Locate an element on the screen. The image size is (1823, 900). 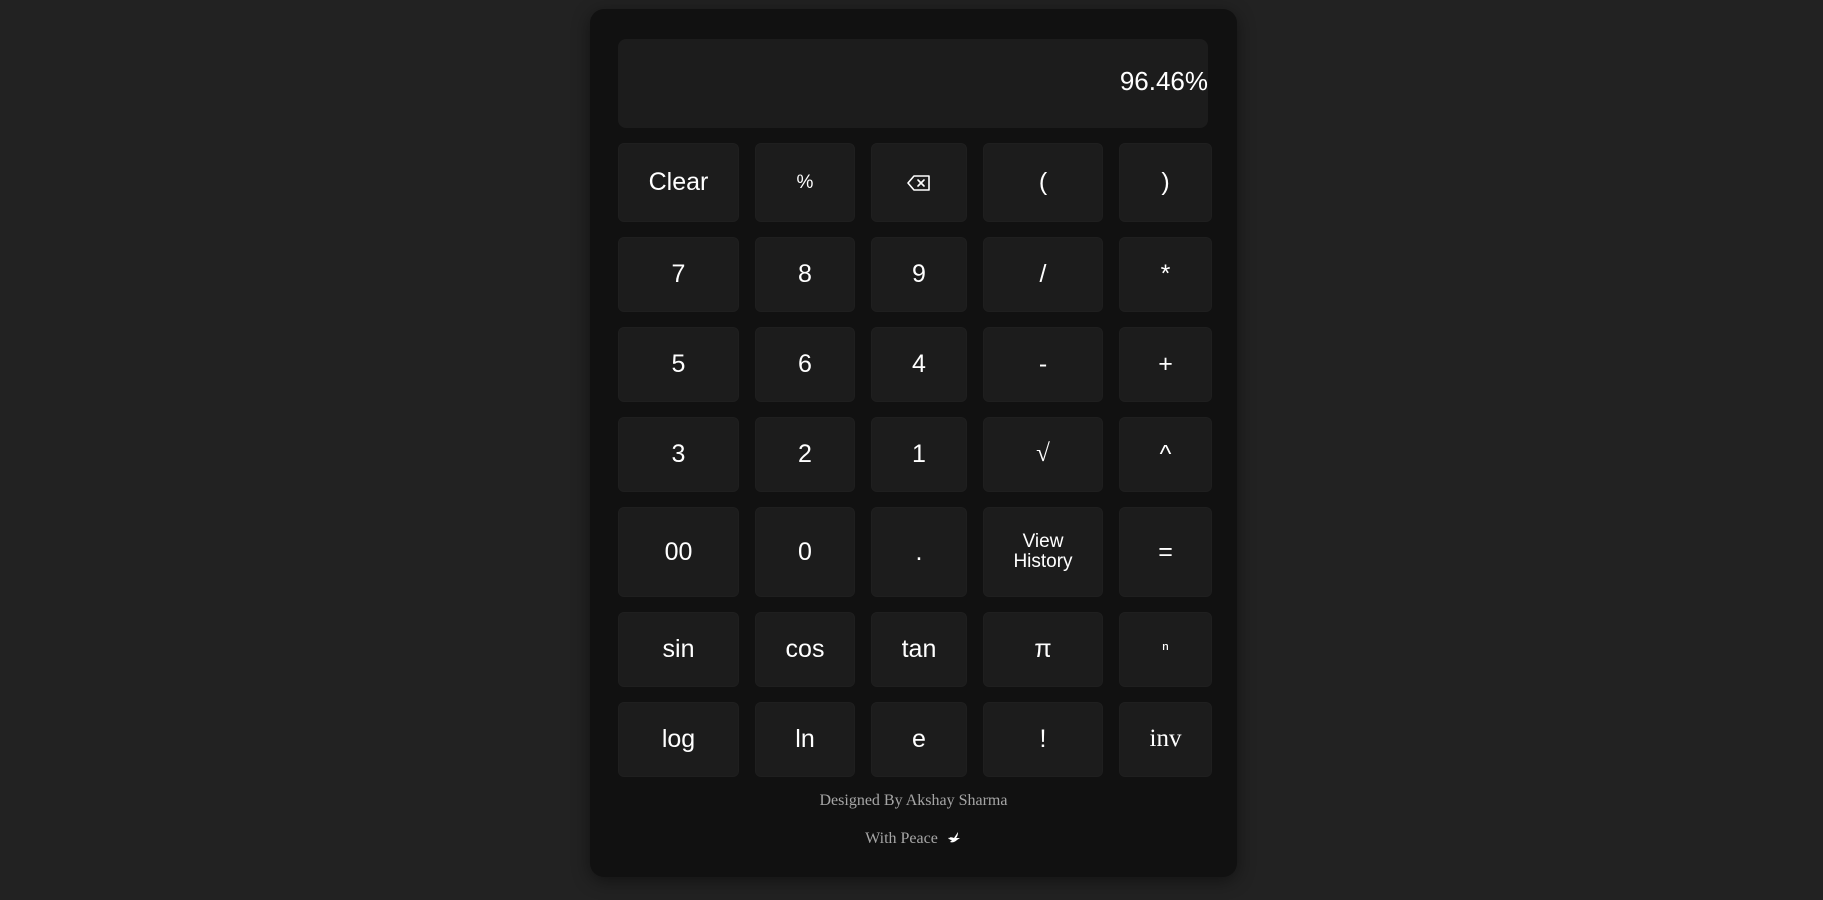
double-zero-label: 00 is located at coordinates (678, 551).